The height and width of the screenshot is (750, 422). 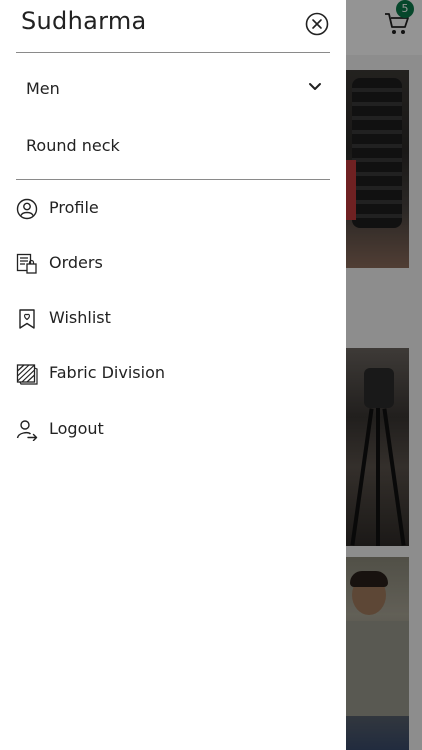 What do you see at coordinates (80, 317) in the screenshot?
I see `menu-label: Wishlist` at bounding box center [80, 317].